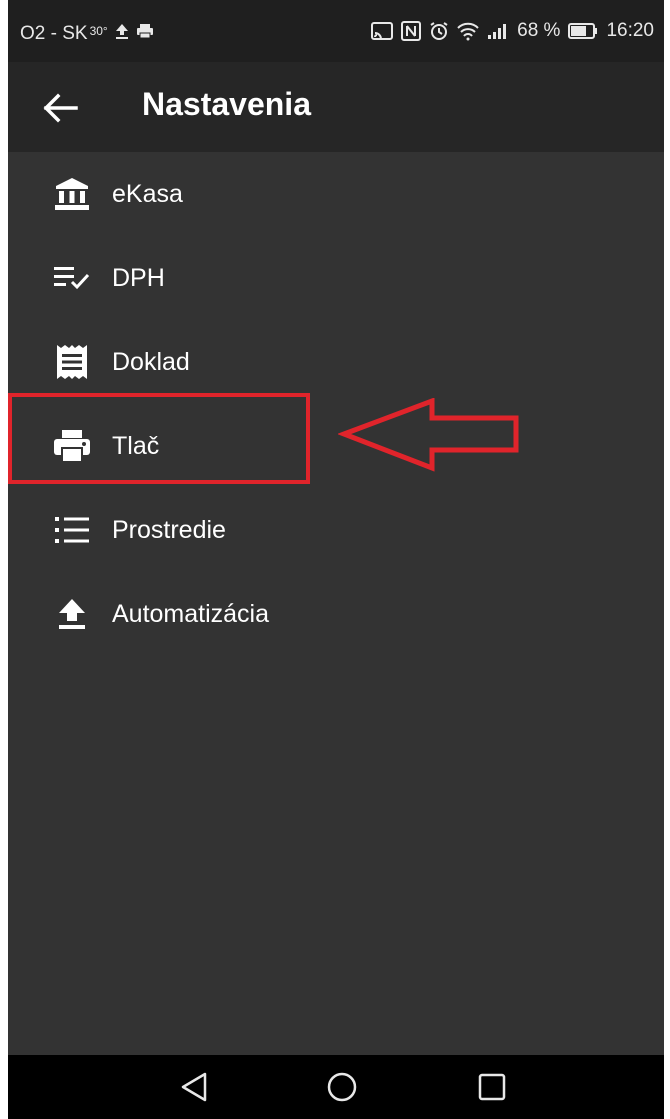 The height and width of the screenshot is (1119, 670). I want to click on cast-icon, so click(382, 31).